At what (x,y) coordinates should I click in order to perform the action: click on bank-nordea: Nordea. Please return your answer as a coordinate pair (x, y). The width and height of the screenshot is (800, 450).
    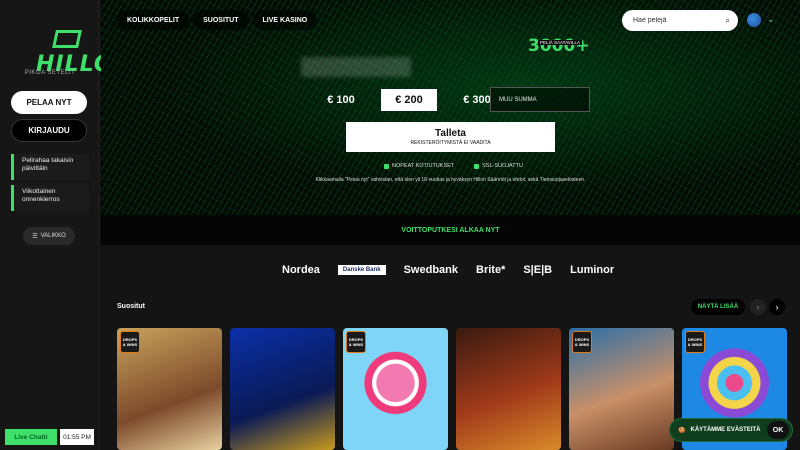
    Looking at the image, I should click on (301, 270).